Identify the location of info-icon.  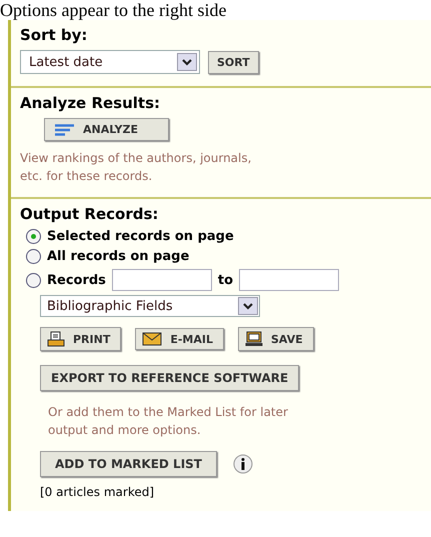
(243, 464).